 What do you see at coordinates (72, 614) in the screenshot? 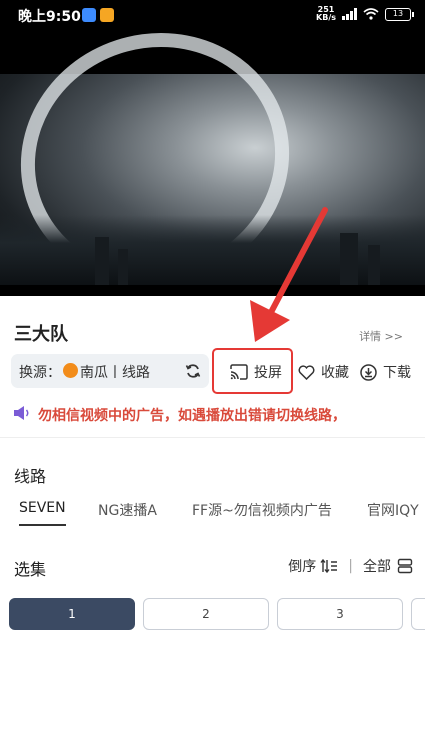
I see `episode-button: 1` at bounding box center [72, 614].